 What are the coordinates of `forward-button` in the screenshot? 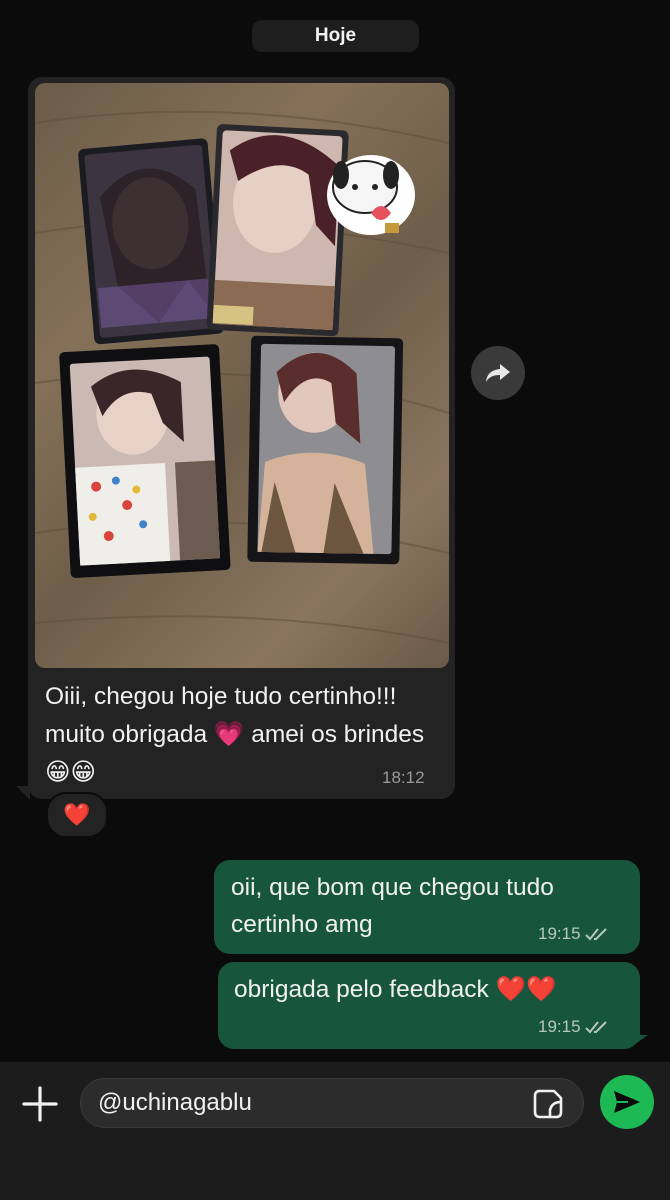 It's located at (498, 373).